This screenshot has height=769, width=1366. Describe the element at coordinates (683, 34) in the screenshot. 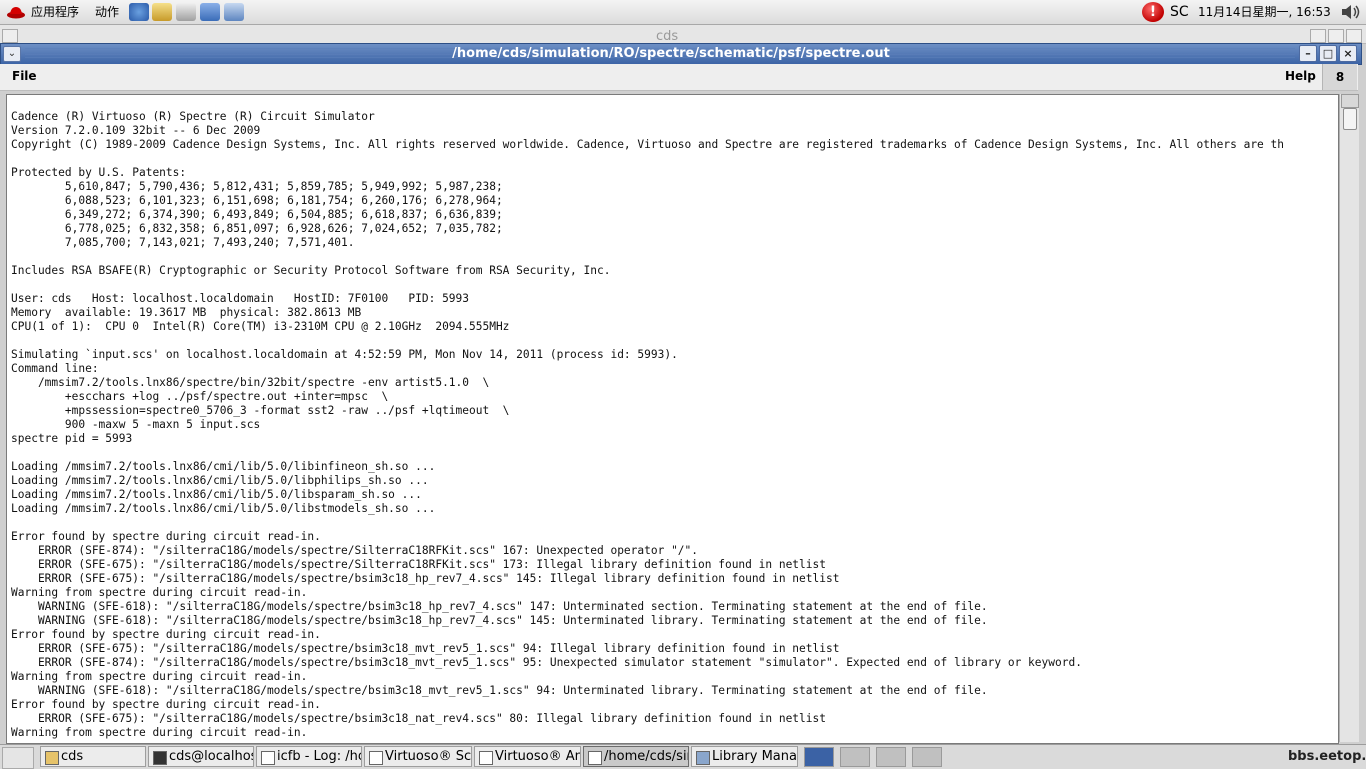

I see `background-window: cds` at that location.